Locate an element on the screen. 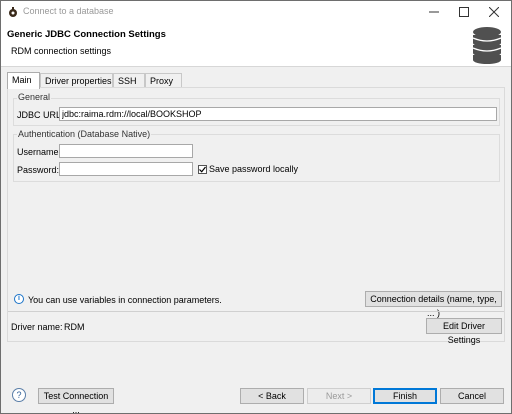 The width and height of the screenshot is (512, 414). connection-details-button: Connection details (name, type, ... ) is located at coordinates (433, 304).